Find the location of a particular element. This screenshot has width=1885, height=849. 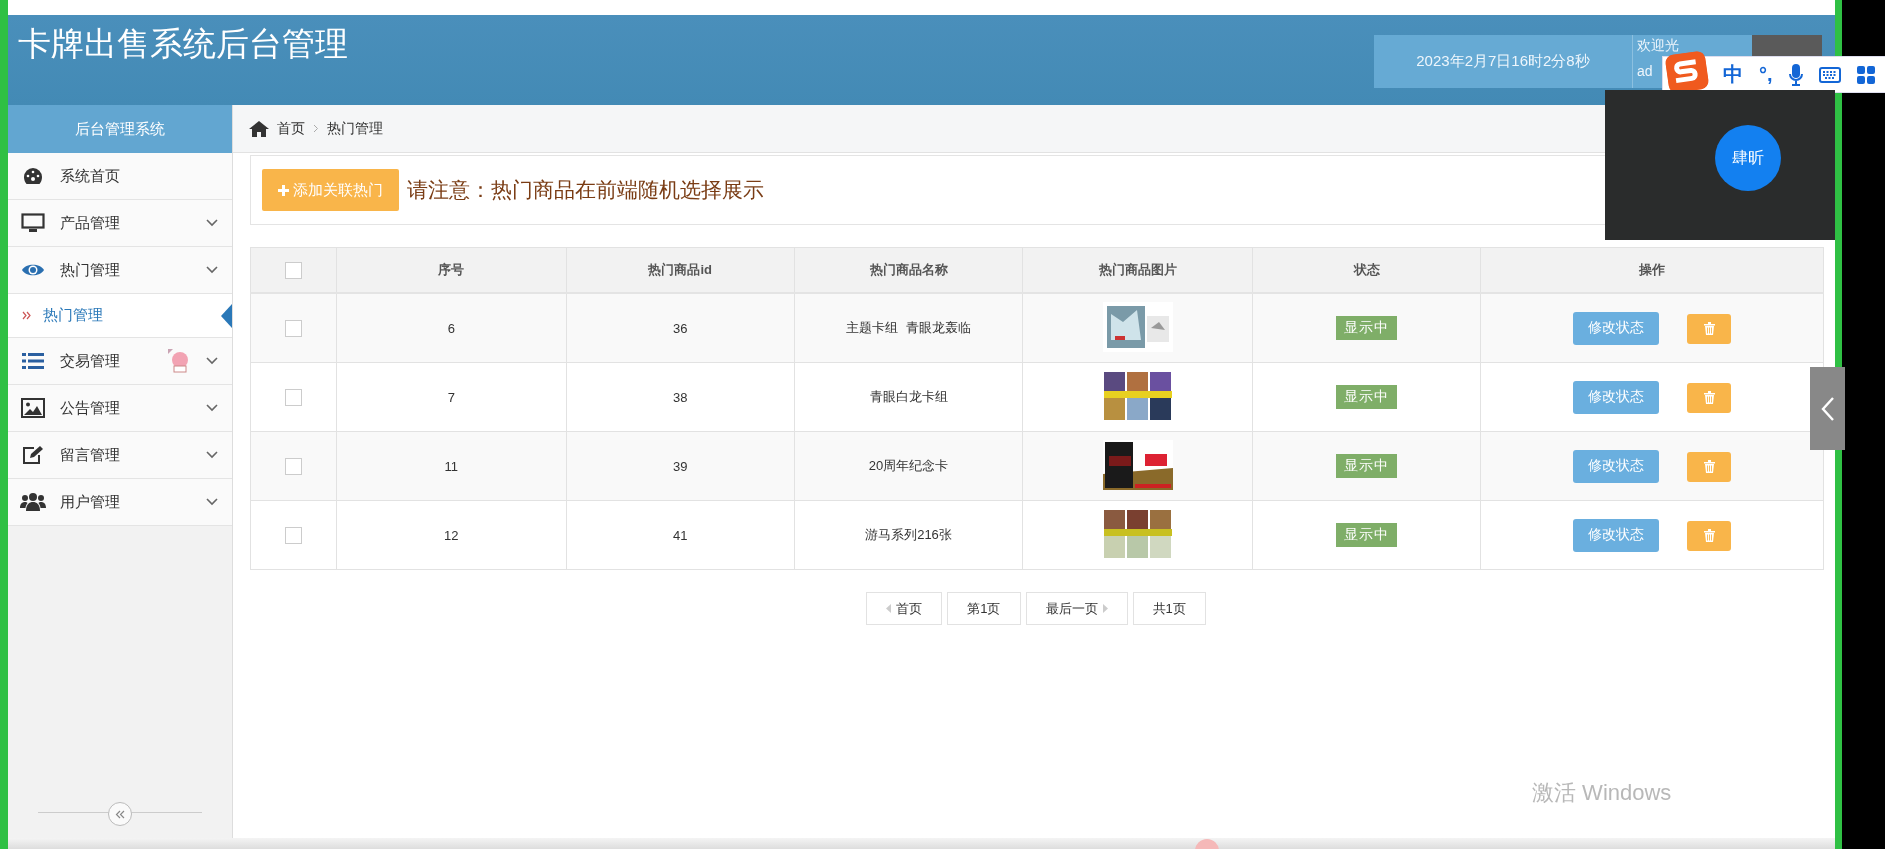

sidebar-subitem-label: 热门管理 is located at coordinates (73, 315).